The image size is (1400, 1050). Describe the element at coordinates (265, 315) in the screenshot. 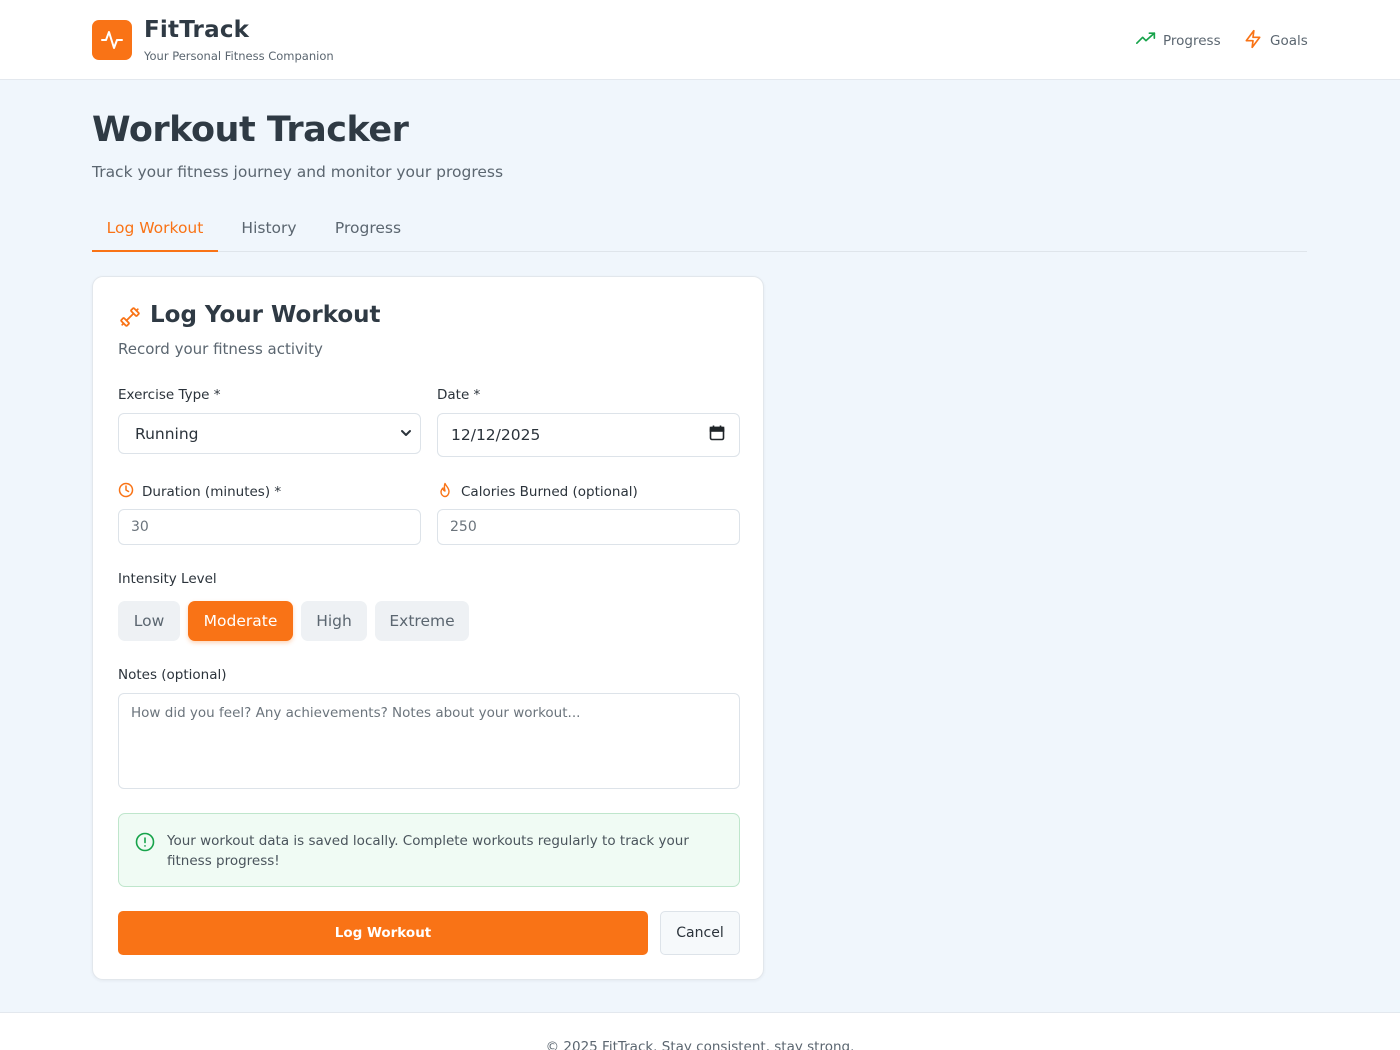

I see `card-title: Log Your Workout` at that location.